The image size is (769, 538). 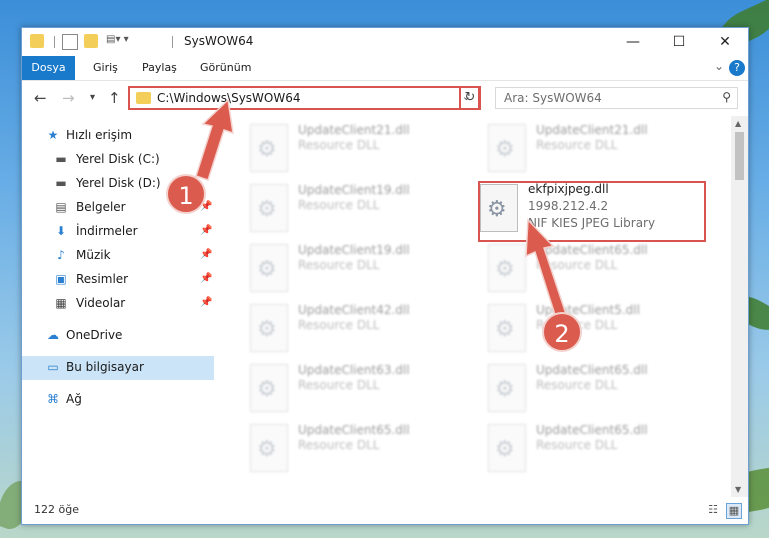 I want to click on sidebar-item-this-pc: ▭ Bu bilgisayar, so click(x=118, y=368).